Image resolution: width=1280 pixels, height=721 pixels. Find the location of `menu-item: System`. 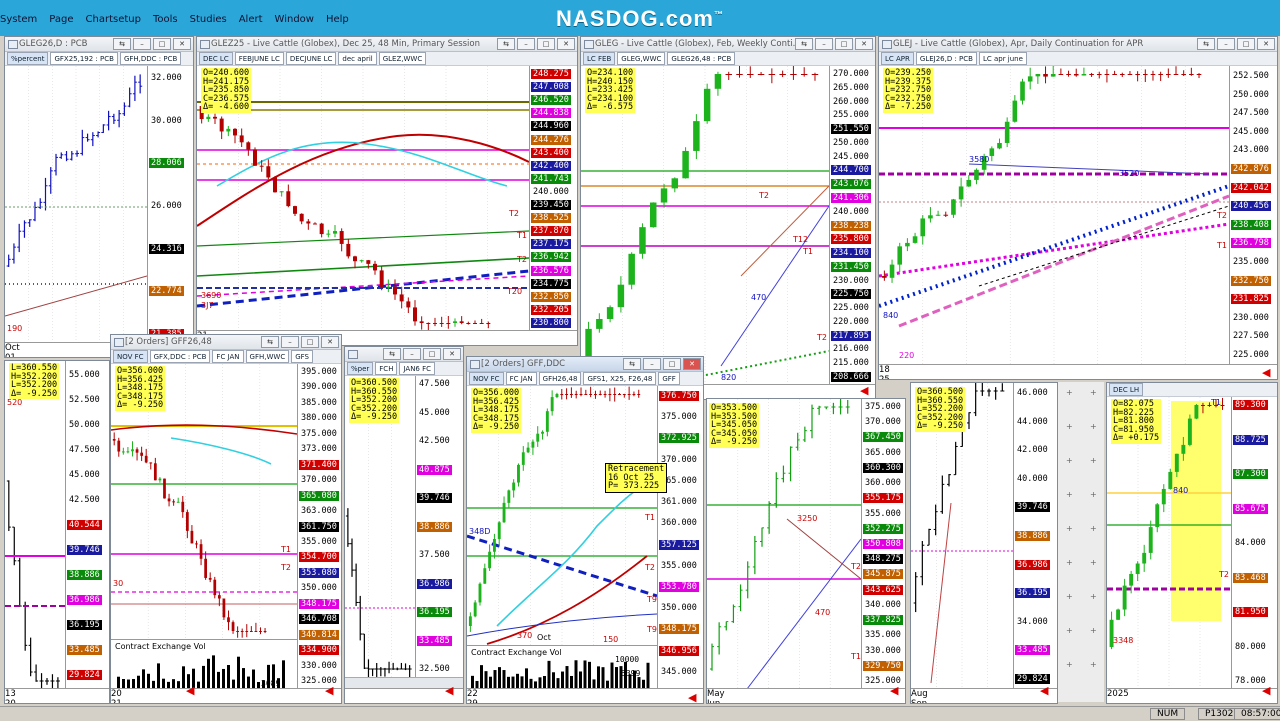

menu-item: System is located at coordinates (18, 19).